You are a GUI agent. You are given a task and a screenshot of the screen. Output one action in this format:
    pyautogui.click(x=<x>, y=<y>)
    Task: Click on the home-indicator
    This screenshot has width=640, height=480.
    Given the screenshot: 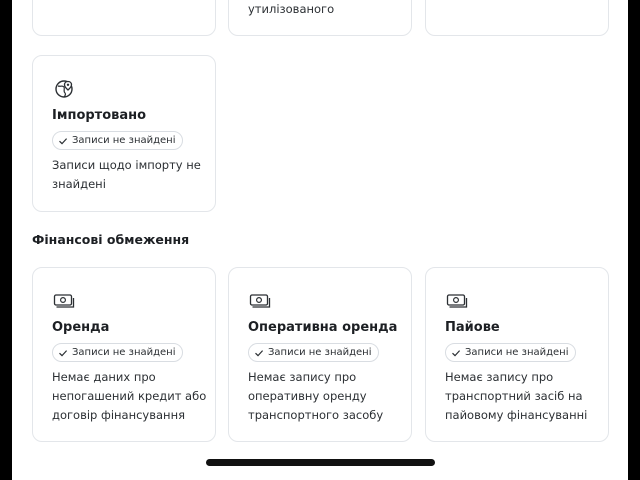 What is the action you would take?
    pyautogui.click(x=320, y=462)
    